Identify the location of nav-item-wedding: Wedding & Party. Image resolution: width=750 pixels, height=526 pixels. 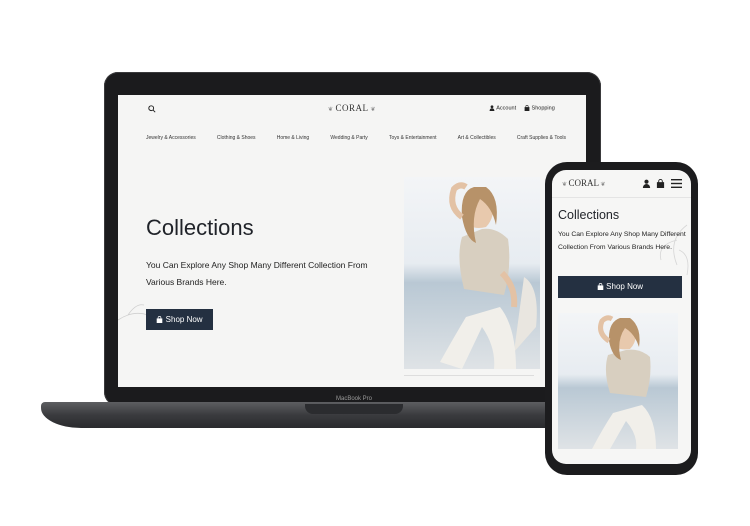
(348, 138).